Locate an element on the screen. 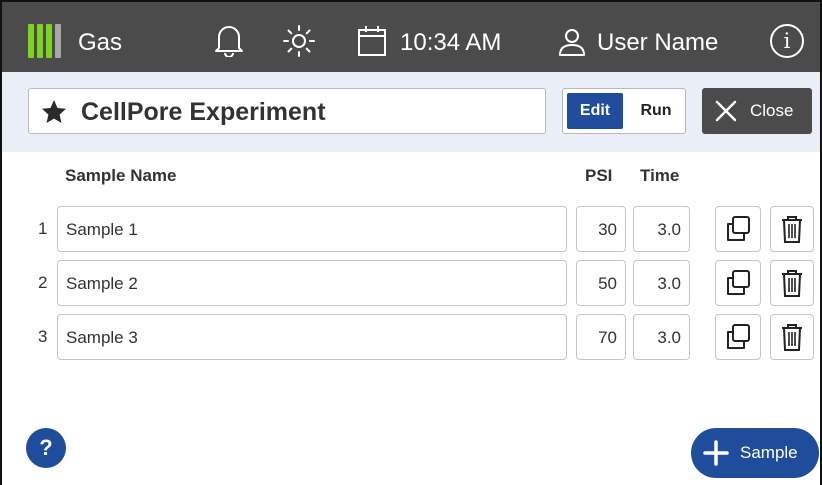 Image resolution: width=822 pixels, height=485 pixels. star-icon is located at coordinates (54, 112).